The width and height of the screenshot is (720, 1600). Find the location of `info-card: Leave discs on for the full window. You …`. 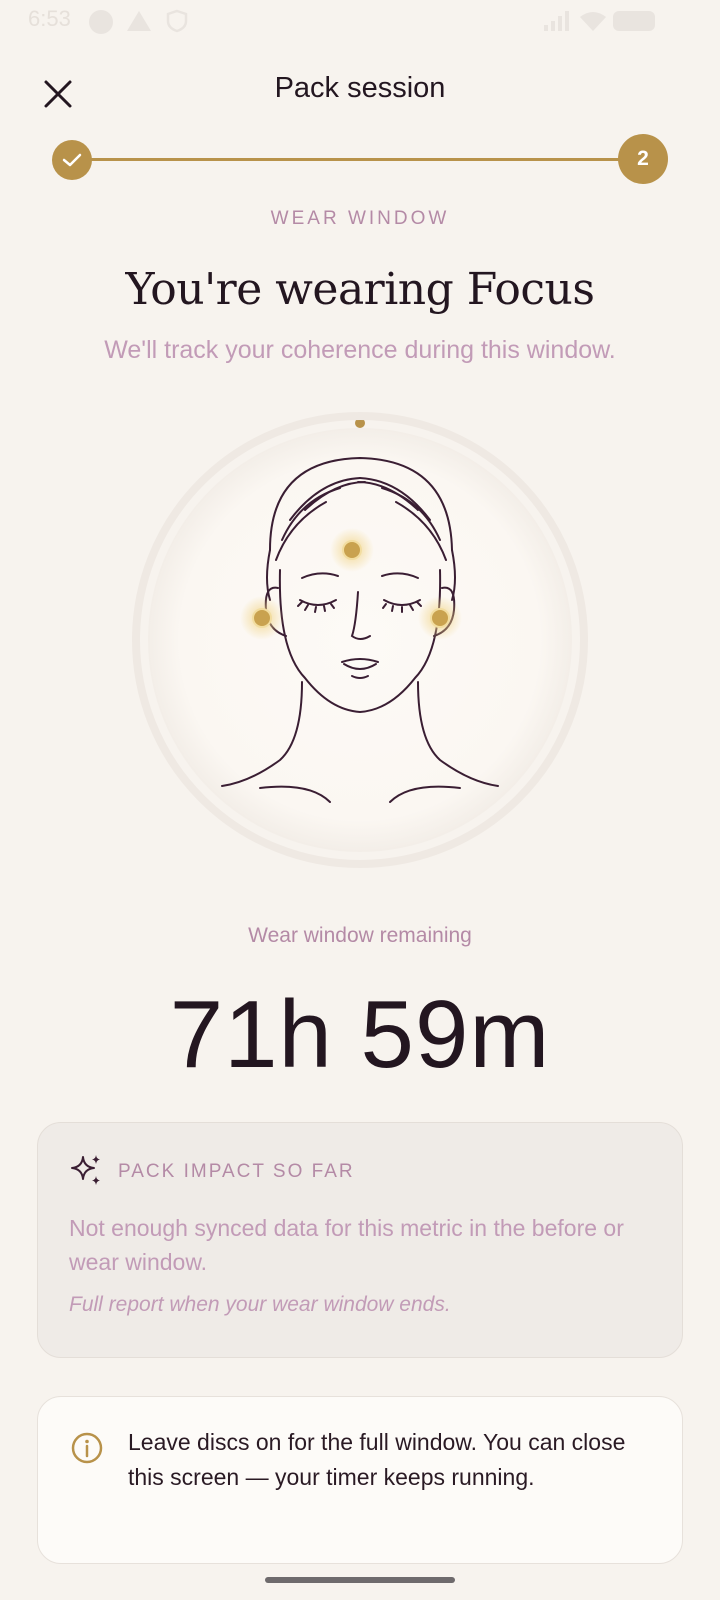

info-card: Leave discs on for the full window. You … is located at coordinates (360, 1480).